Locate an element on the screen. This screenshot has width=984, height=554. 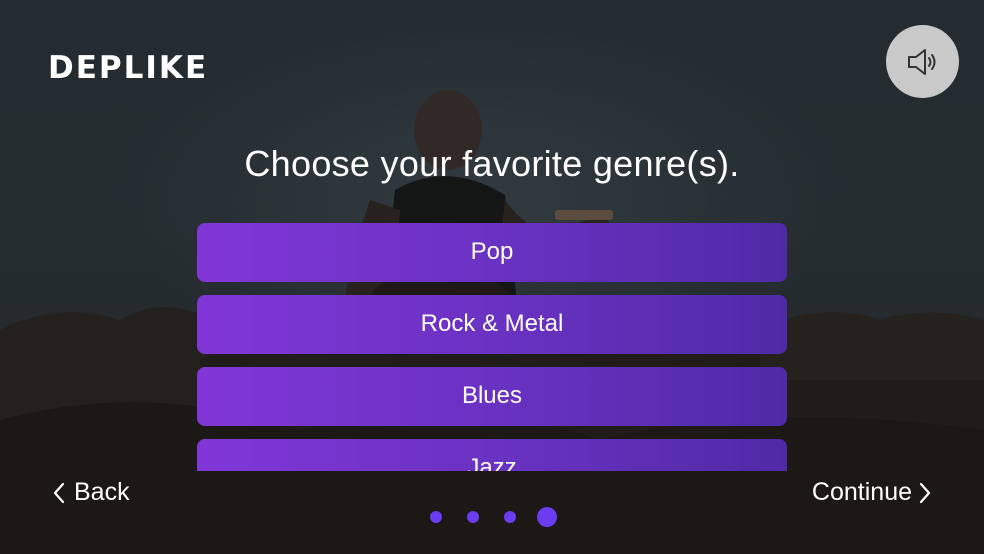
genre-option-rock-metal: Rock & Metal is located at coordinates (492, 324).